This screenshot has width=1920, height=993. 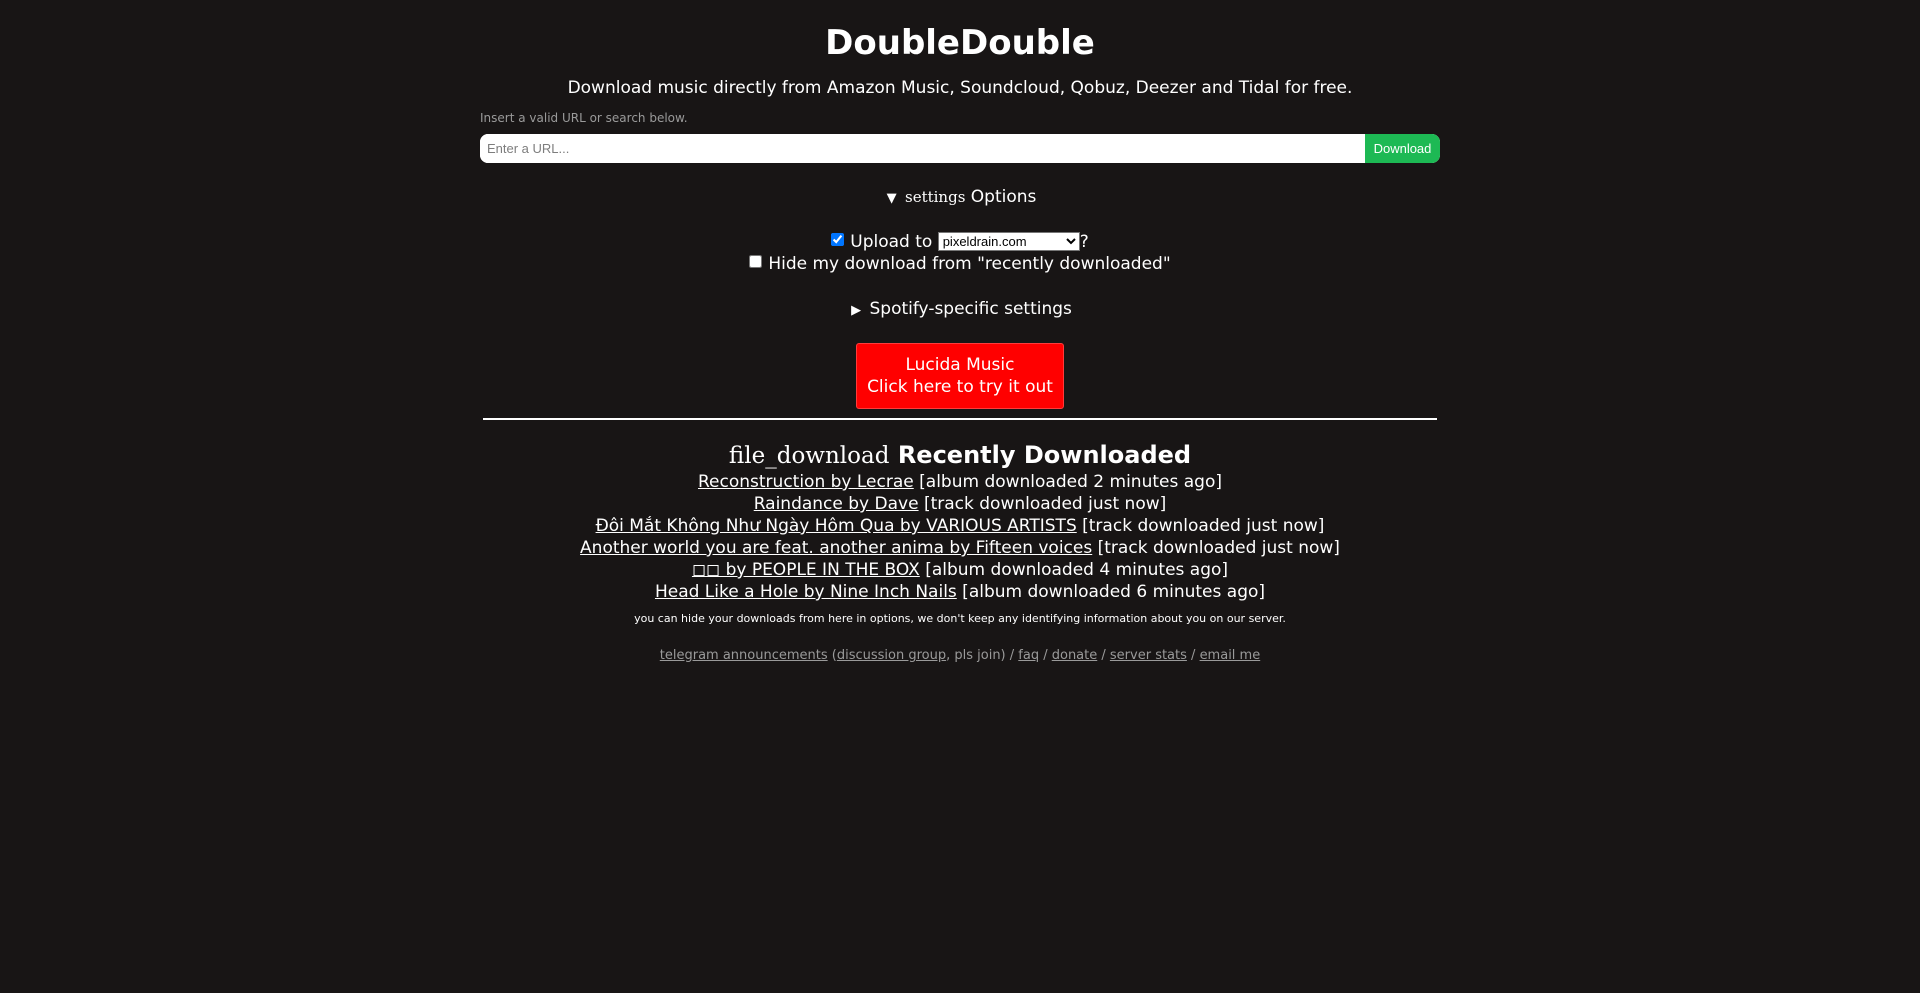 What do you see at coordinates (922, 148) in the screenshot?
I see `url-input` at bounding box center [922, 148].